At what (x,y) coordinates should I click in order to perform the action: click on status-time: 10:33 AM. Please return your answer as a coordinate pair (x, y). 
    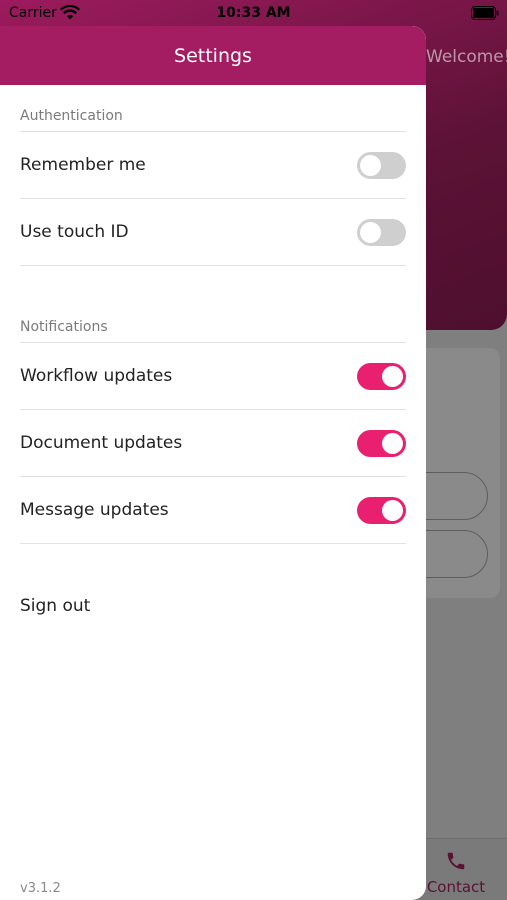
    Looking at the image, I should click on (253, 13).